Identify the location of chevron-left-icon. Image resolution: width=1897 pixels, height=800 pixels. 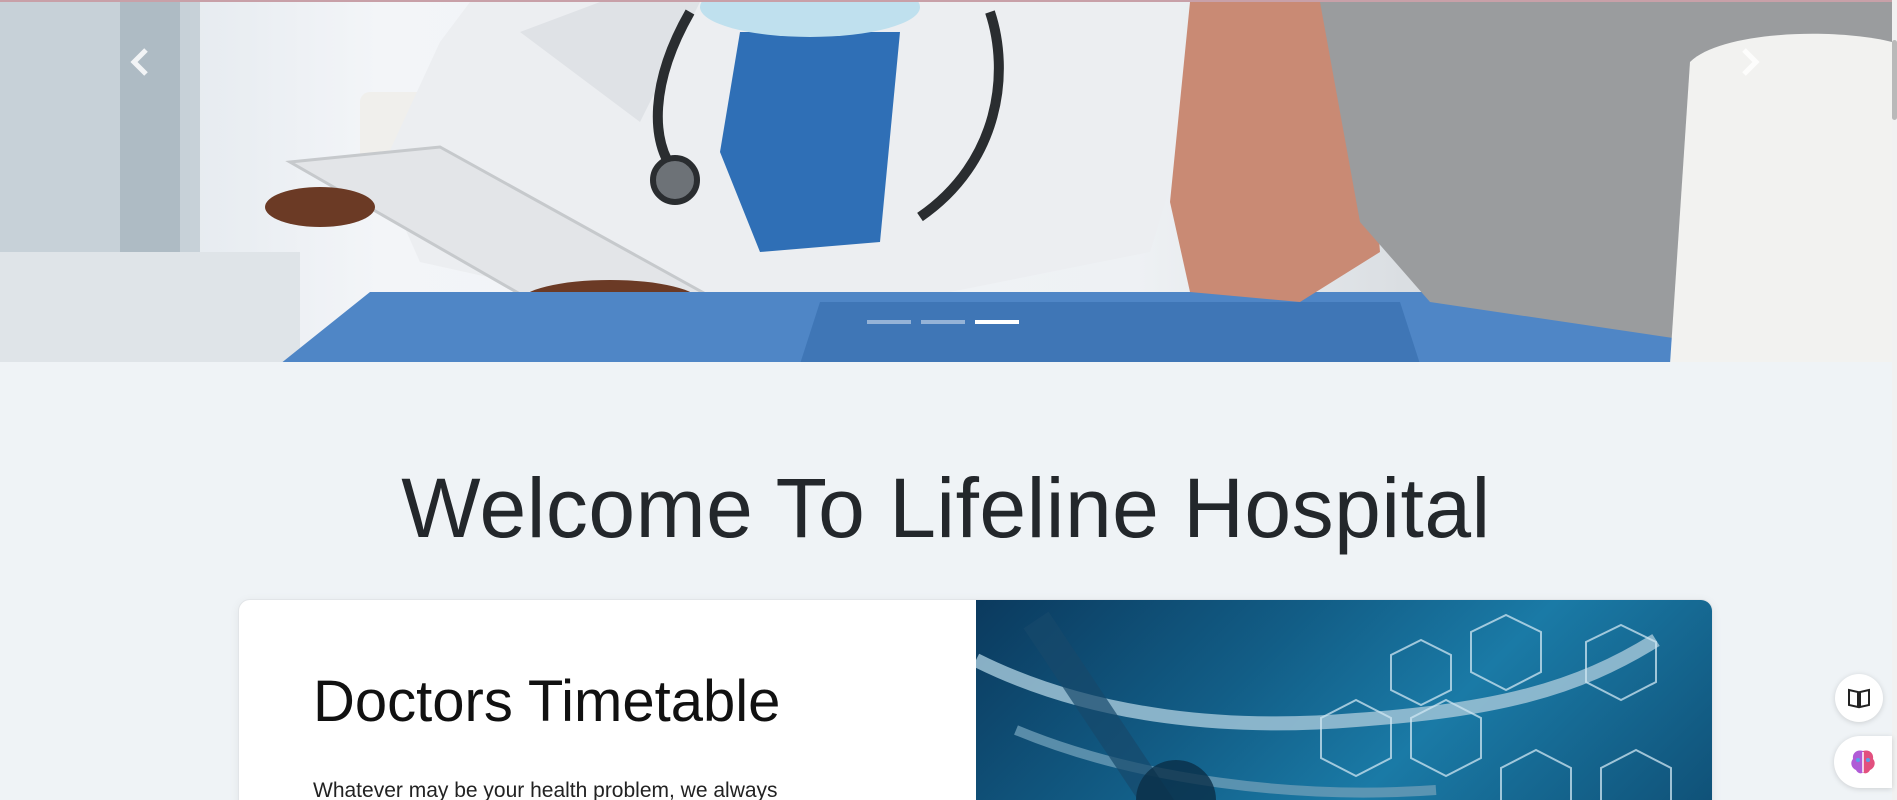
(139, 62).